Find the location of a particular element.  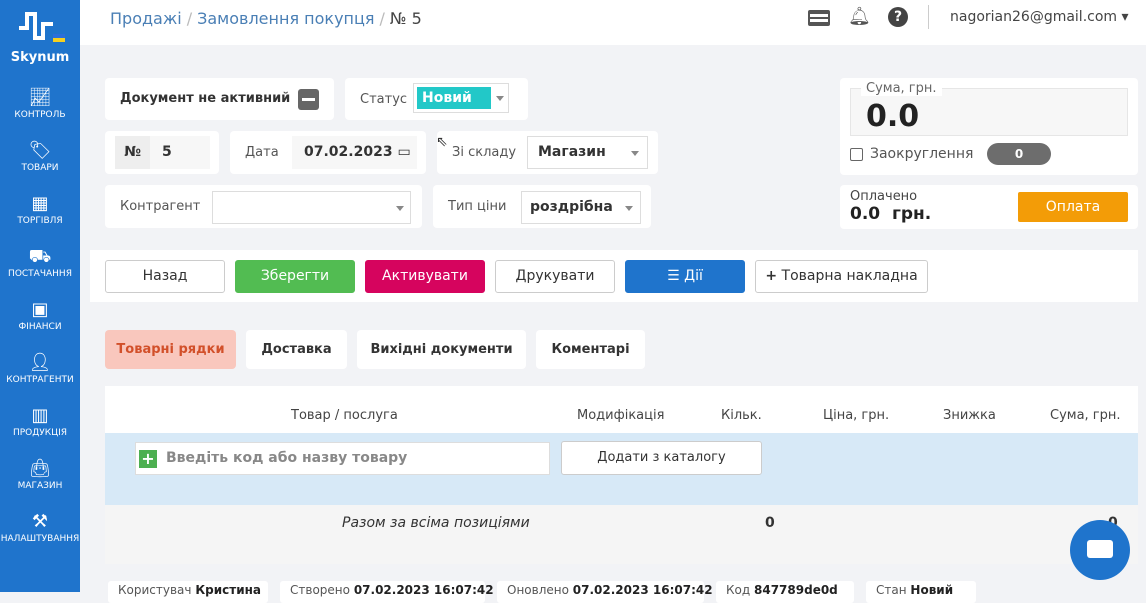

toggle-active-checkbox is located at coordinates (308, 99).